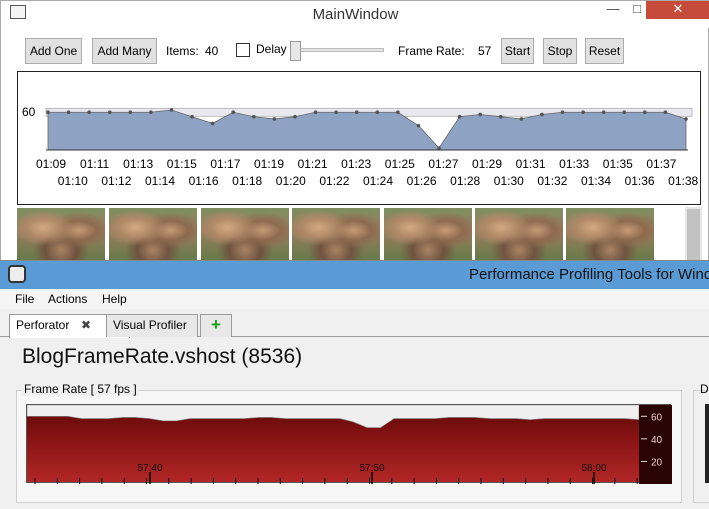 The width and height of the screenshot is (709, 509). Describe the element at coordinates (552, 181) in the screenshot. I see `graph-x-tick-label: 01:32` at that location.